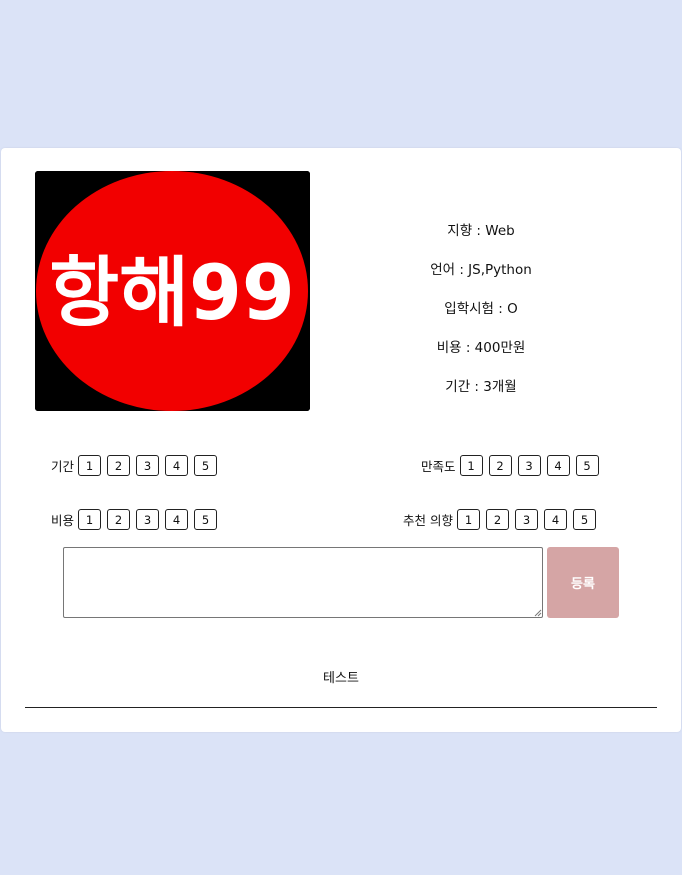 Image resolution: width=682 pixels, height=875 pixels. Describe the element at coordinates (177, 465) in the screenshot. I see `rating-duration-4: 4` at that location.